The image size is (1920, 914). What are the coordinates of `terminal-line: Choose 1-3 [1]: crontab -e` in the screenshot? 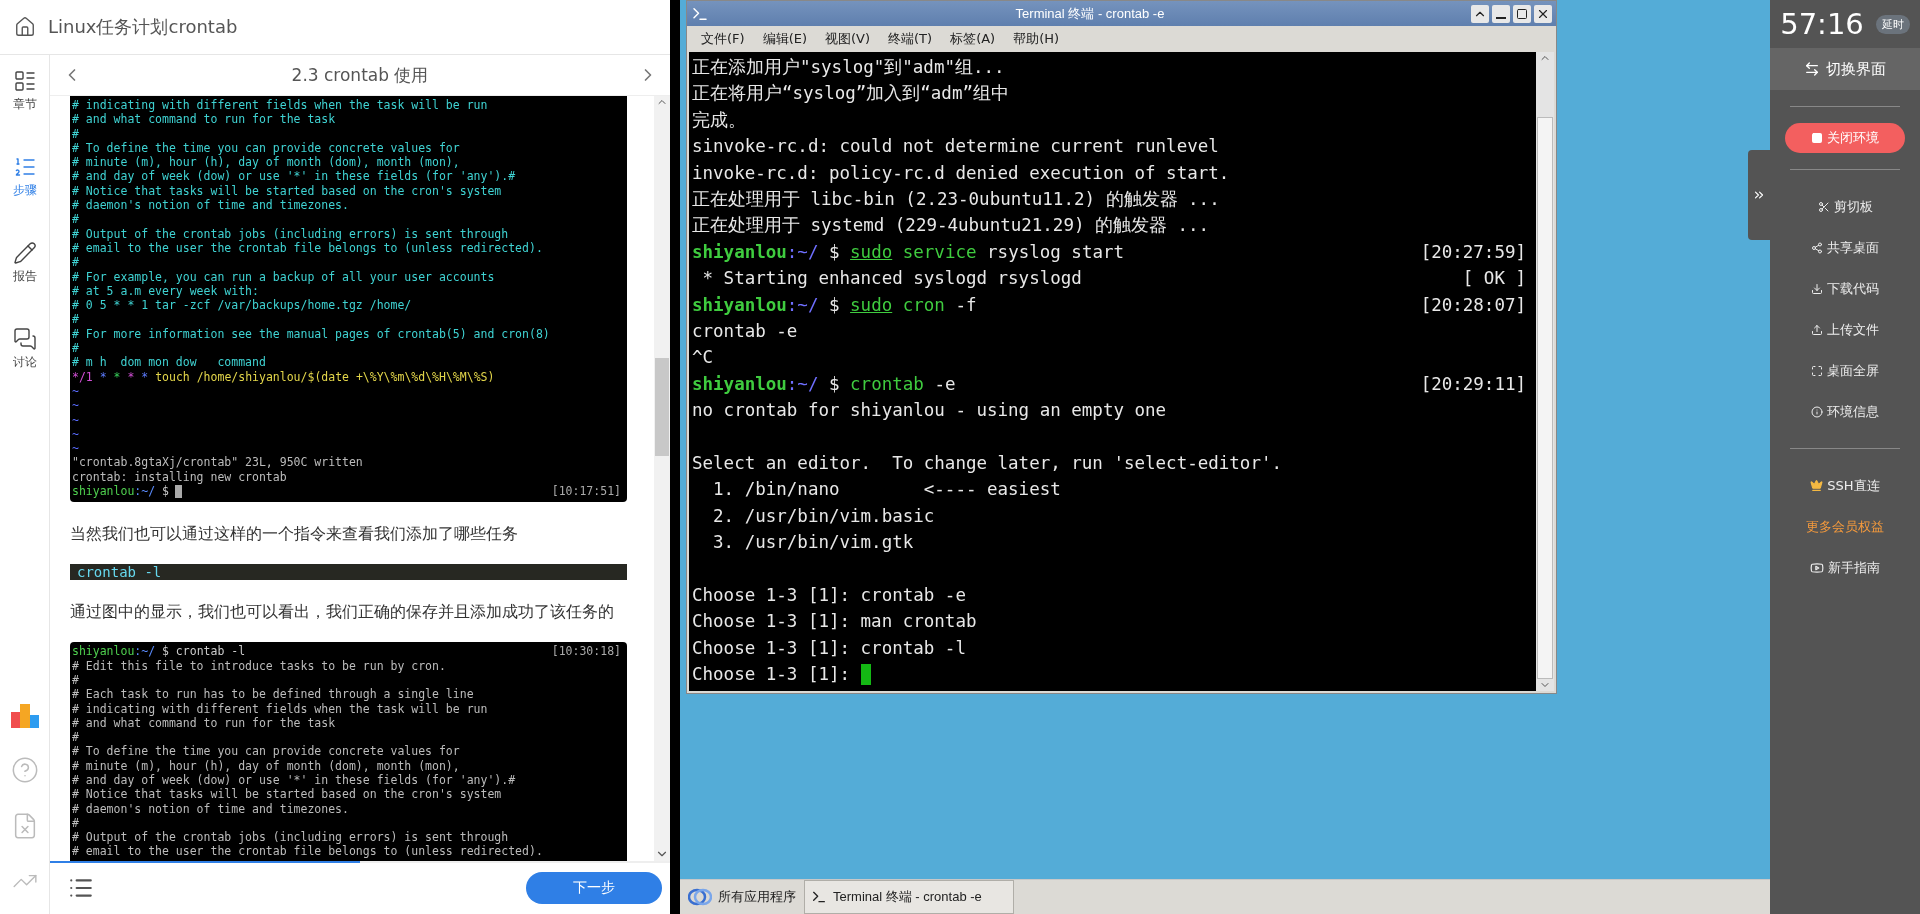 It's located at (829, 595).